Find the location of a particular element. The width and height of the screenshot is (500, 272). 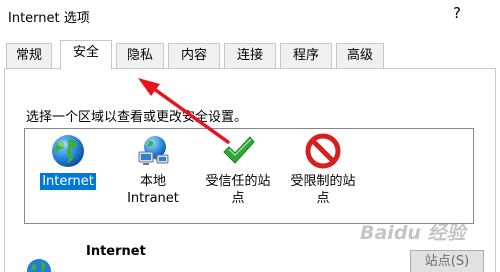

help-button: ? is located at coordinates (457, 13).